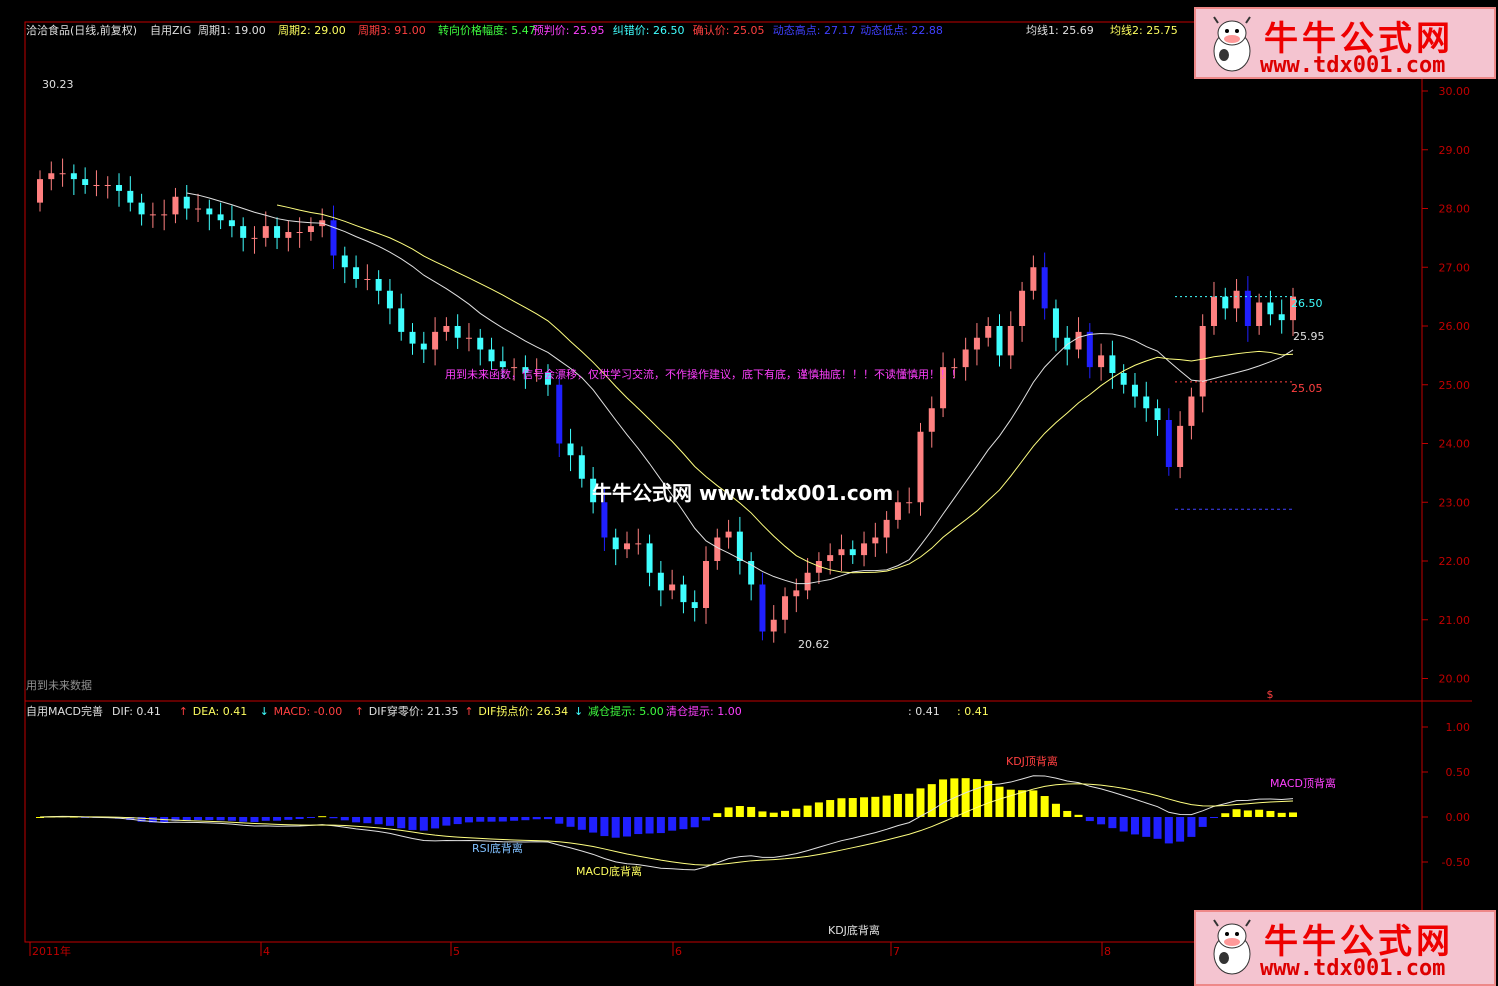 The width and height of the screenshot is (1498, 986). Describe the element at coordinates (1455, 620) in the screenshot. I see `price-tick-label: 21.00` at that location.